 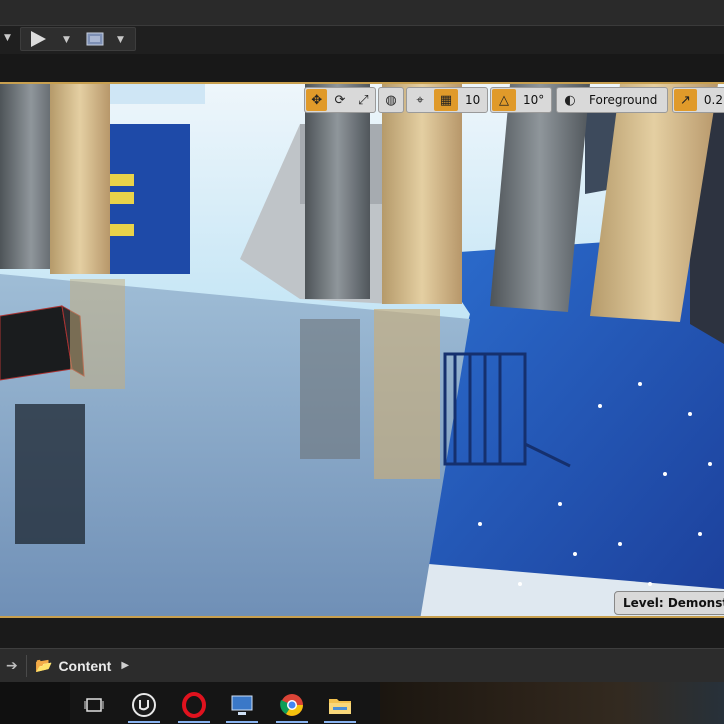 What do you see at coordinates (292, 705) in the screenshot?
I see `chrome-icon` at bounding box center [292, 705].